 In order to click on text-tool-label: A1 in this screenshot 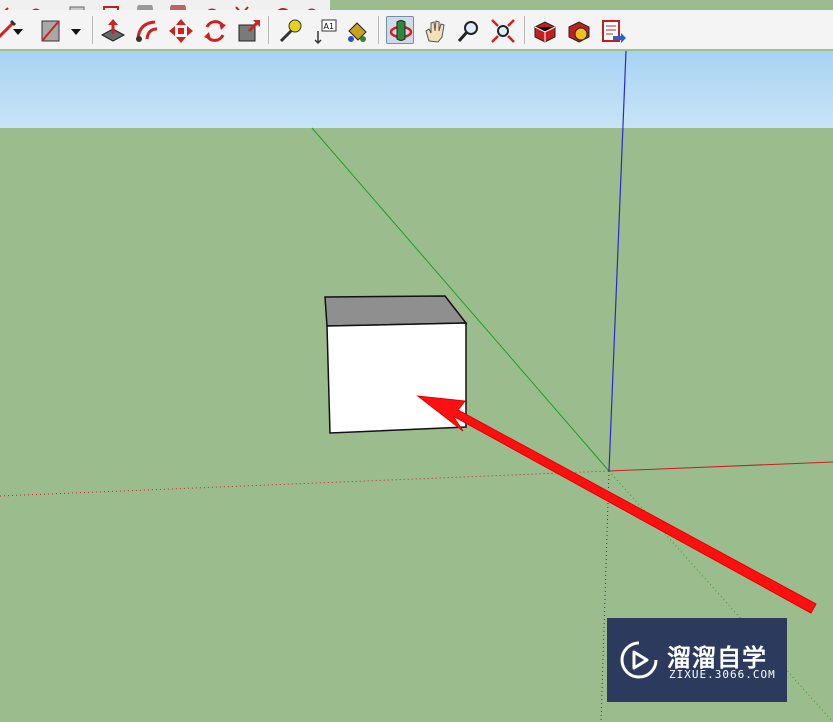, I will do `click(329, 26)`.